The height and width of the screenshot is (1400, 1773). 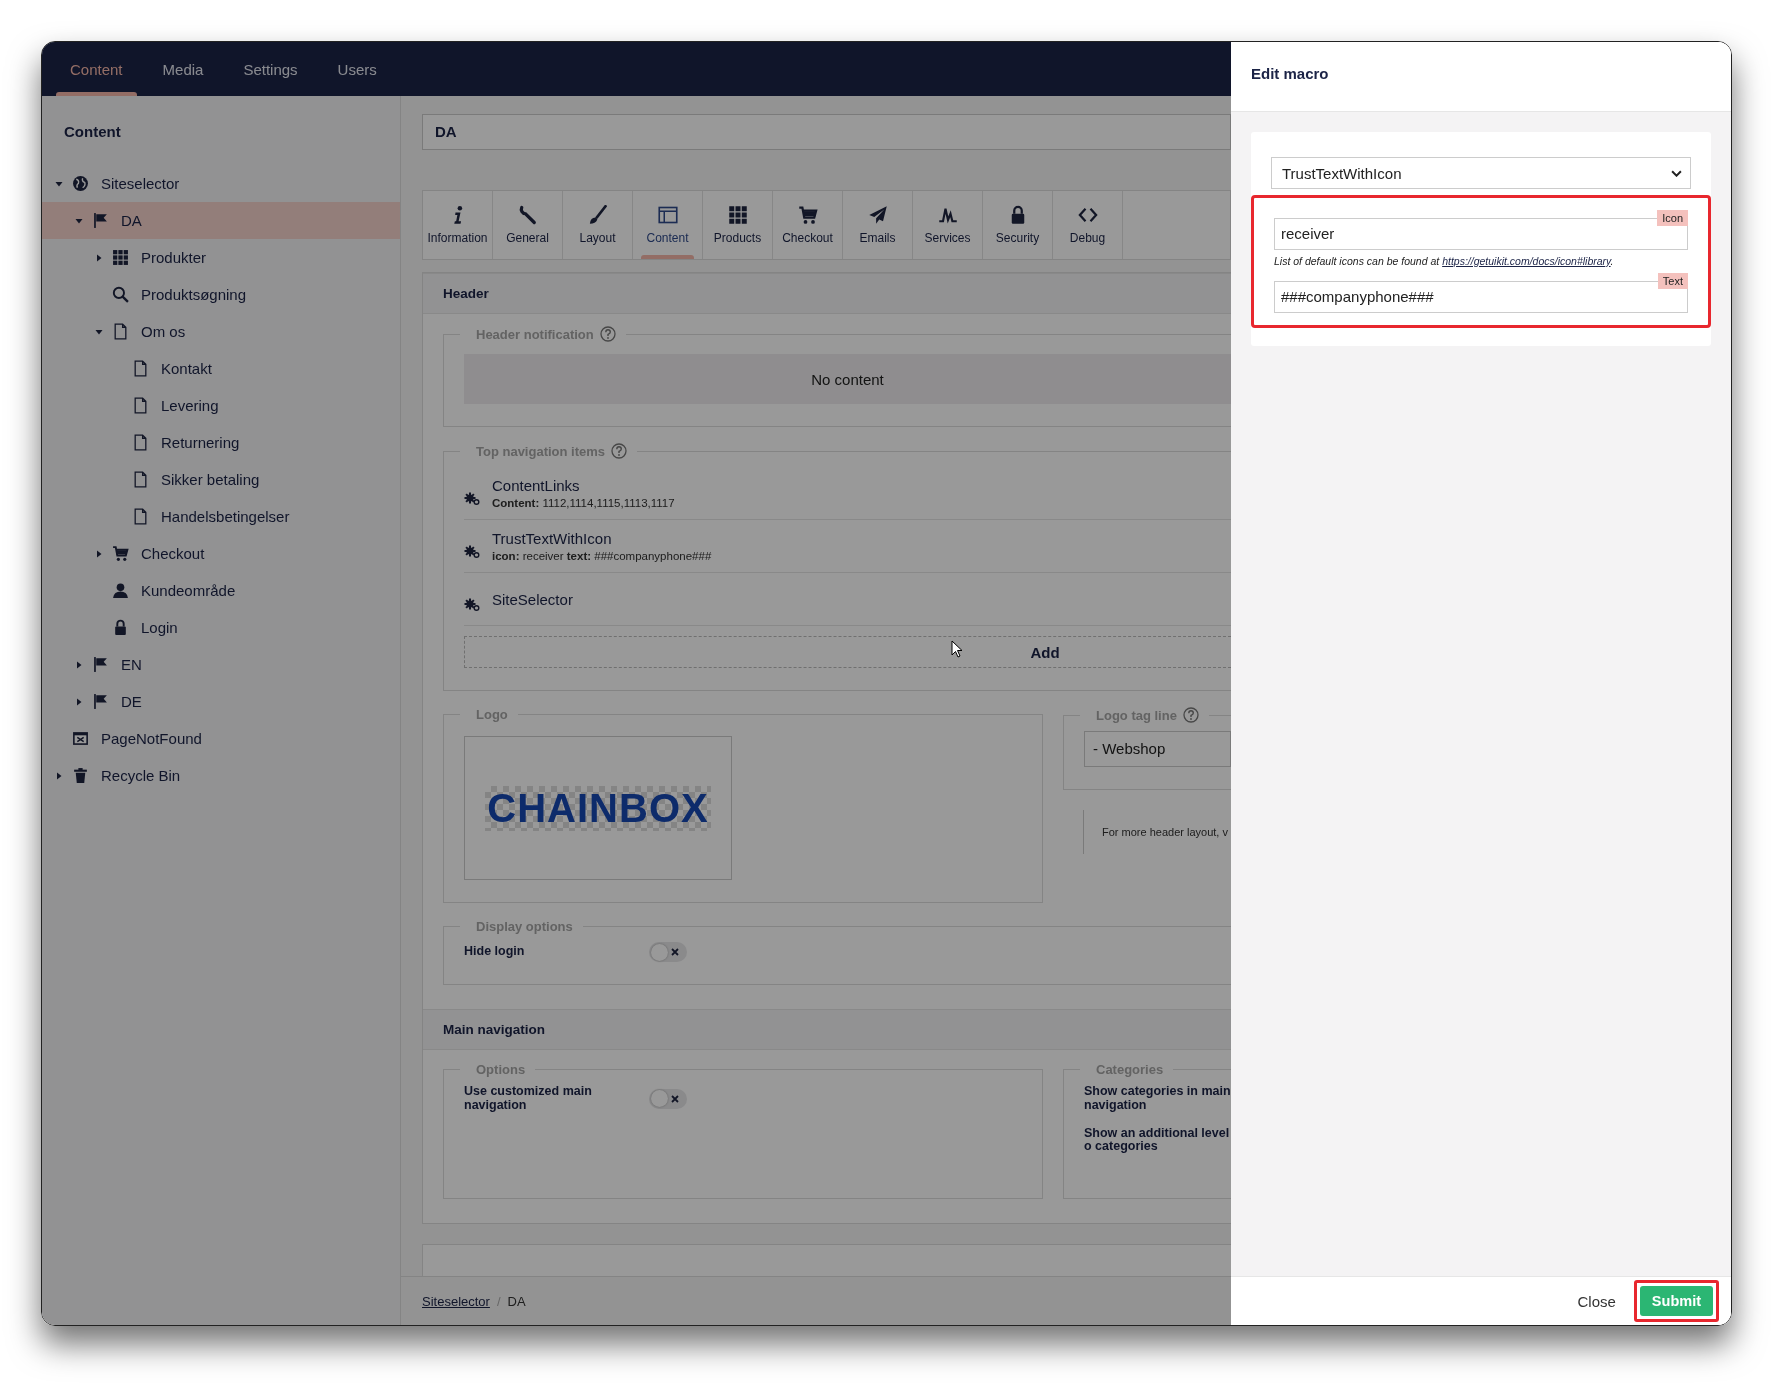 What do you see at coordinates (528, 1099) in the screenshot?
I see `toggle-label: Use customized main navigation` at bounding box center [528, 1099].